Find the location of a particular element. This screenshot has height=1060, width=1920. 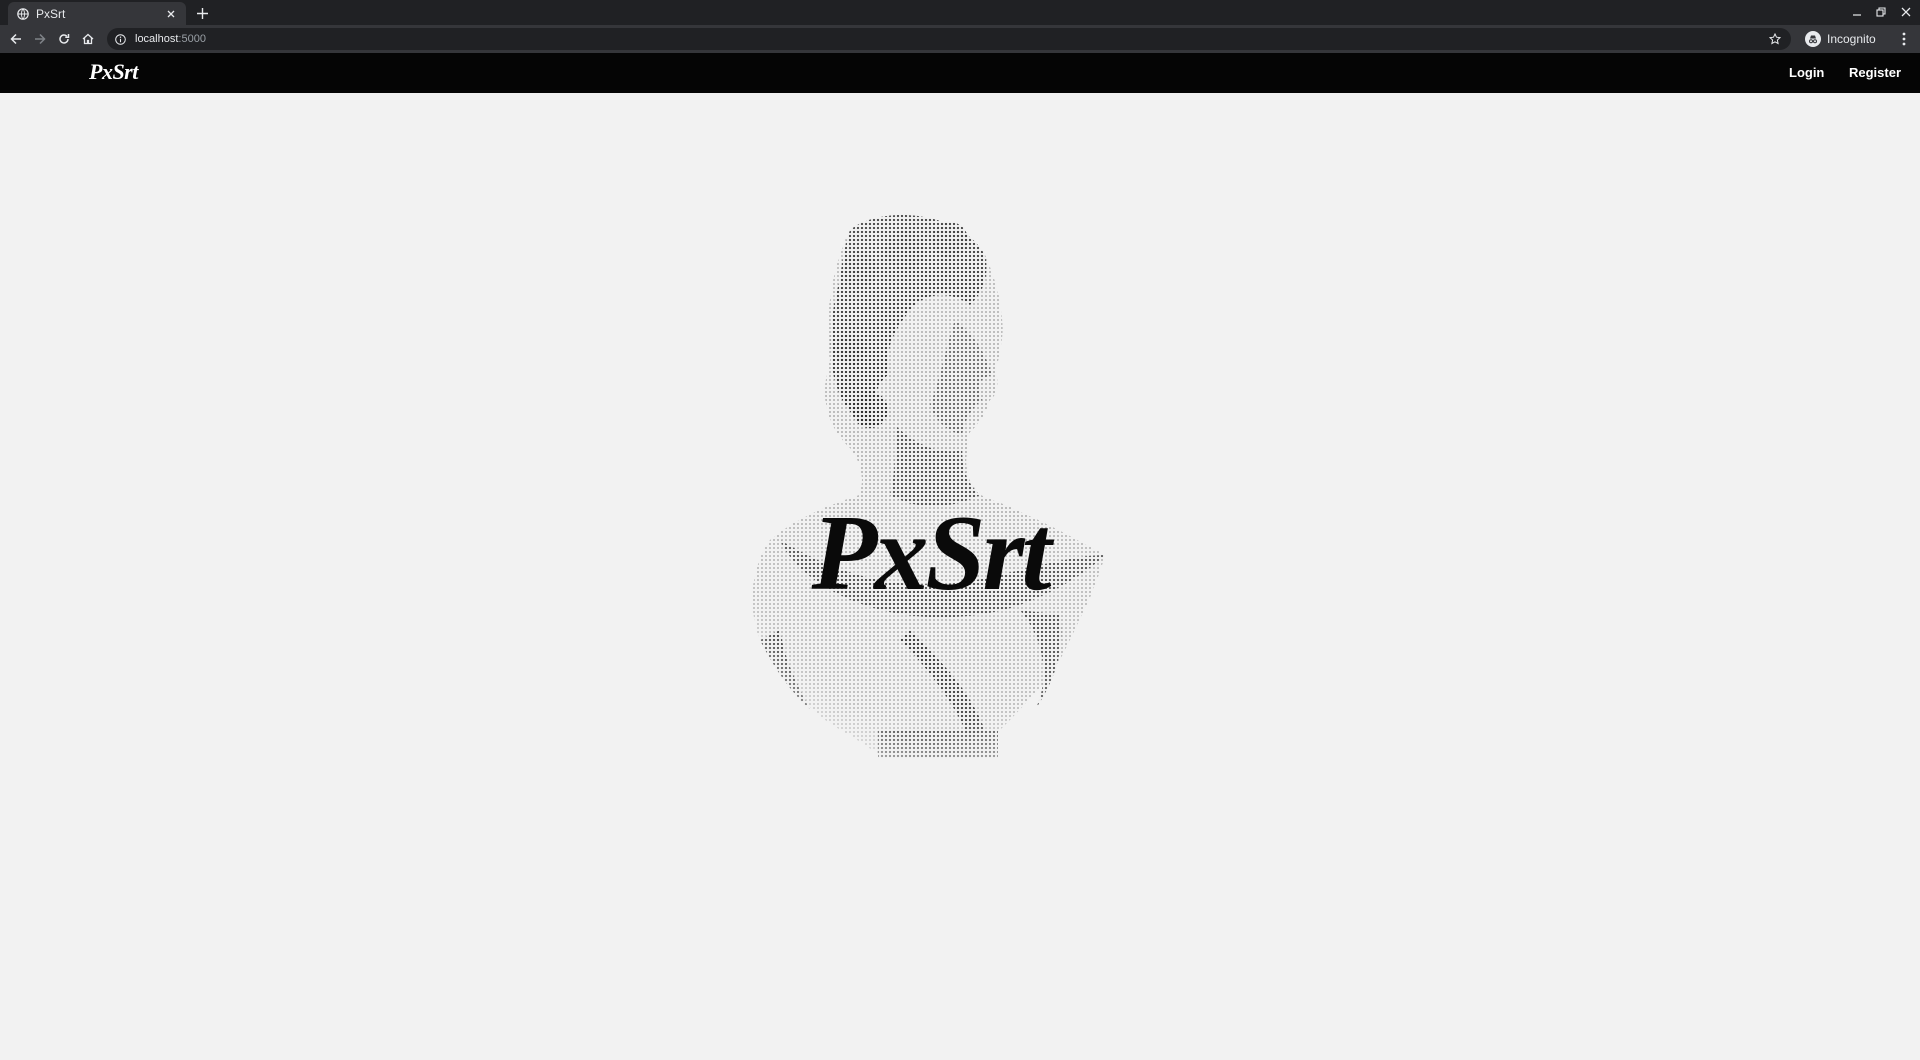

tab-title: PxSrt is located at coordinates (51, 13).